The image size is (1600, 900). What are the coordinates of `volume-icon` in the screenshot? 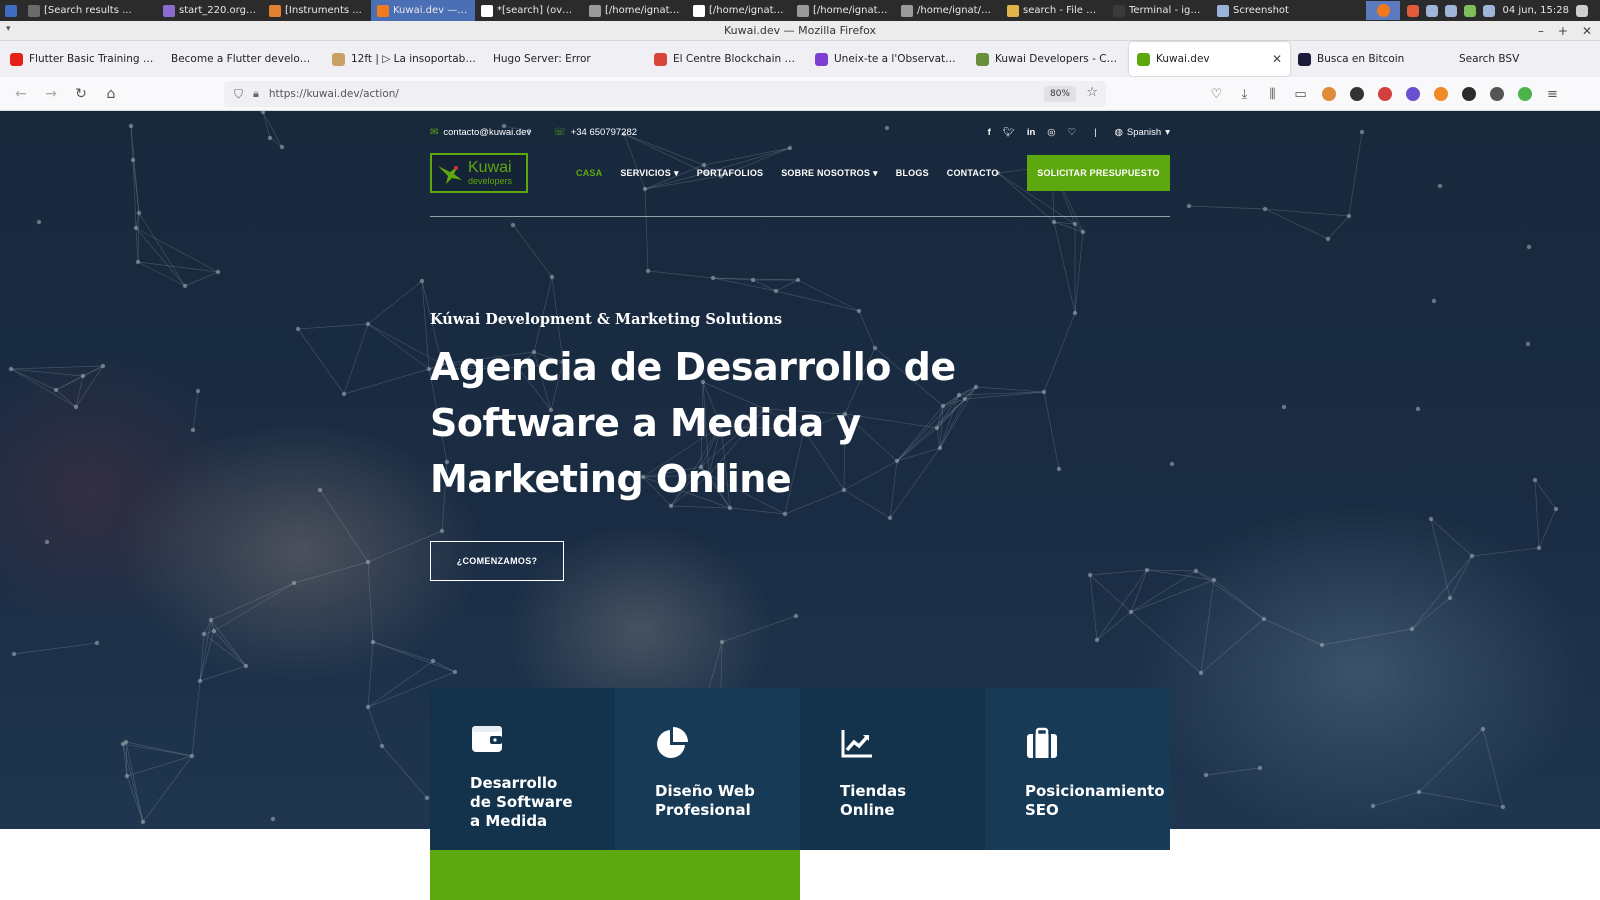 It's located at (1489, 10).